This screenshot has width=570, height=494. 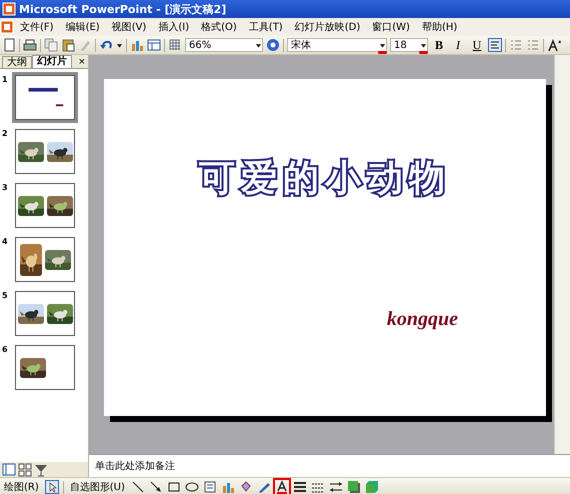 I want to click on draw-menu: 绘图(R), so click(x=21, y=487).